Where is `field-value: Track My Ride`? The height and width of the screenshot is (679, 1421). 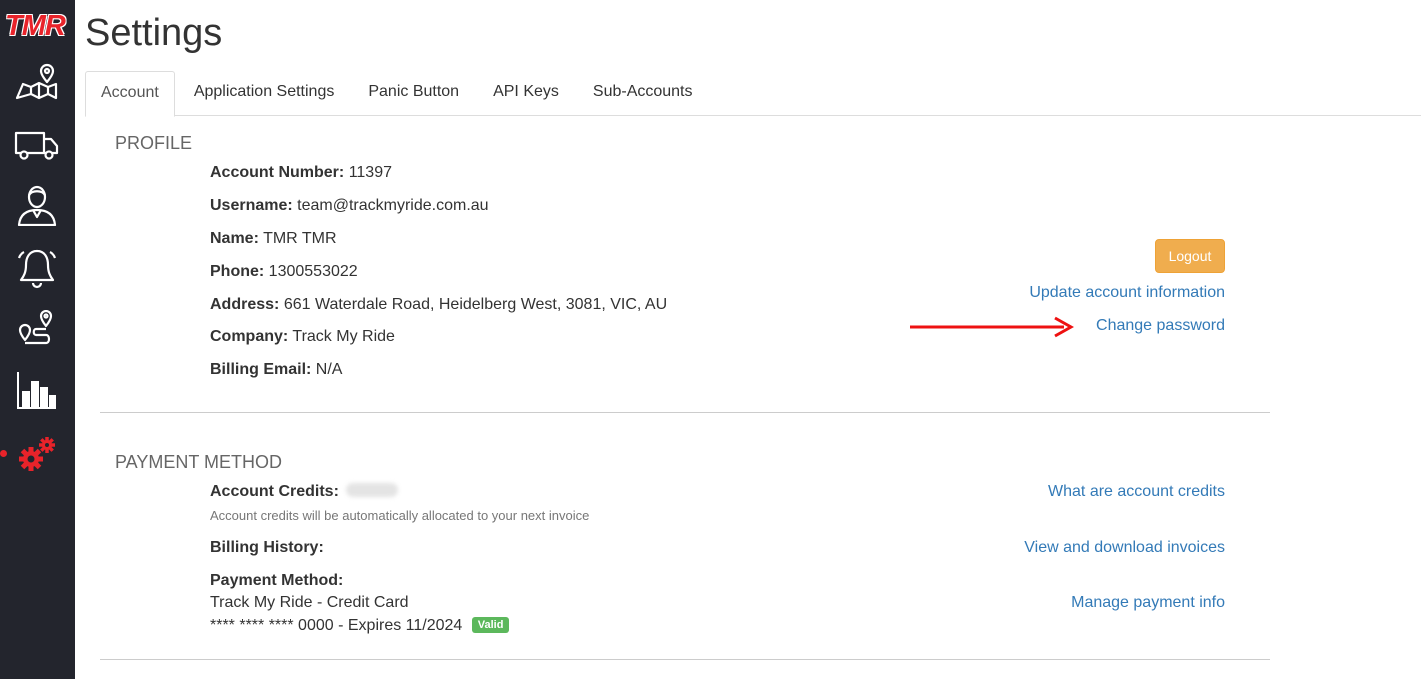
field-value: Track My Ride is located at coordinates (343, 336).